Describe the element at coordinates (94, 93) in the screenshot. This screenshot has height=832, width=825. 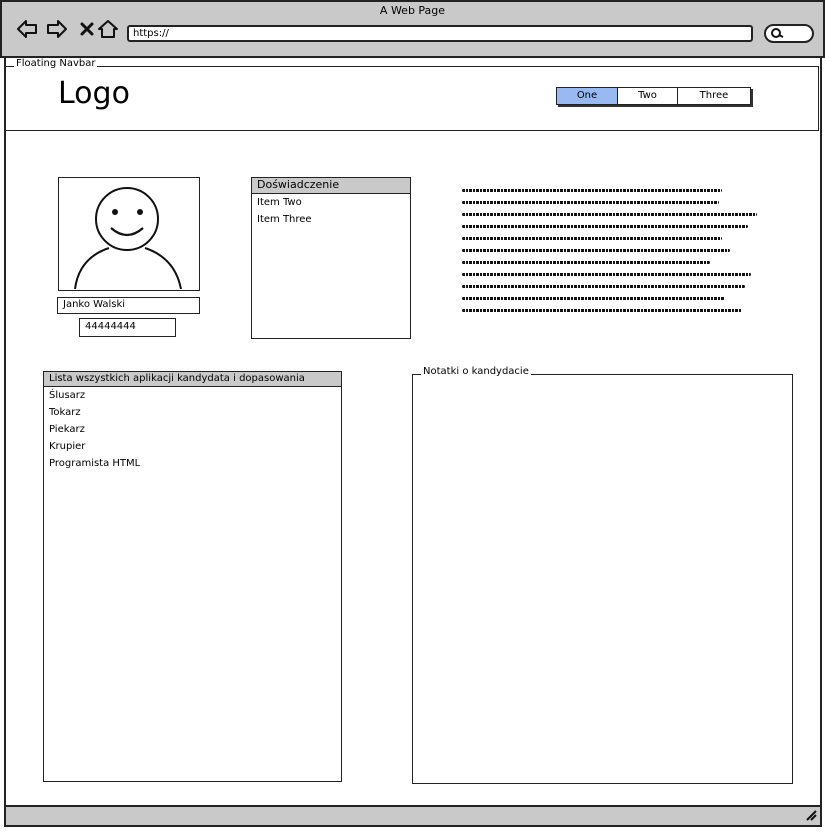
I see `logo: Logo` at that location.